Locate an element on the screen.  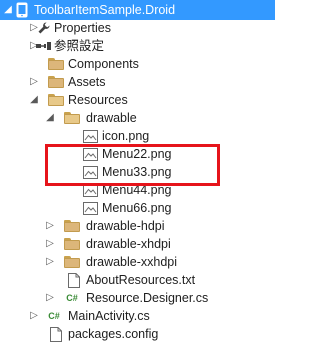
wrench-icon is located at coordinates (44, 28).